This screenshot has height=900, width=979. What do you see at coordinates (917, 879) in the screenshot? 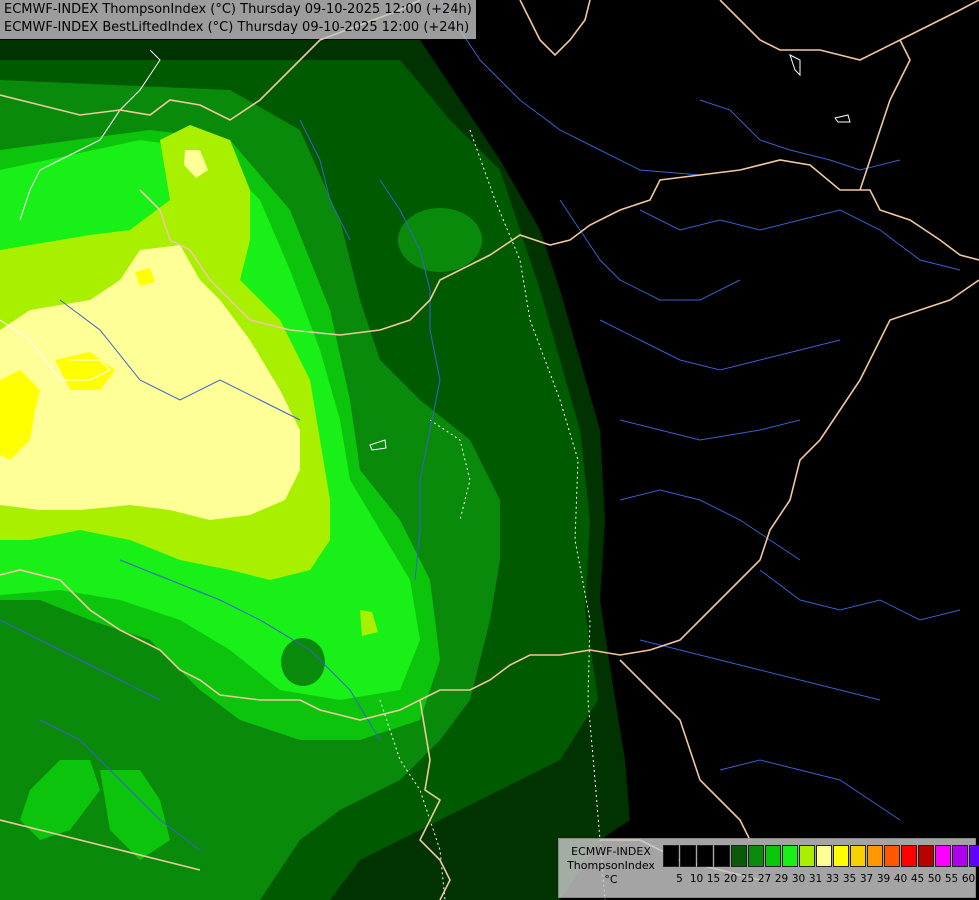
I see `legend-tick: 45` at bounding box center [917, 879].